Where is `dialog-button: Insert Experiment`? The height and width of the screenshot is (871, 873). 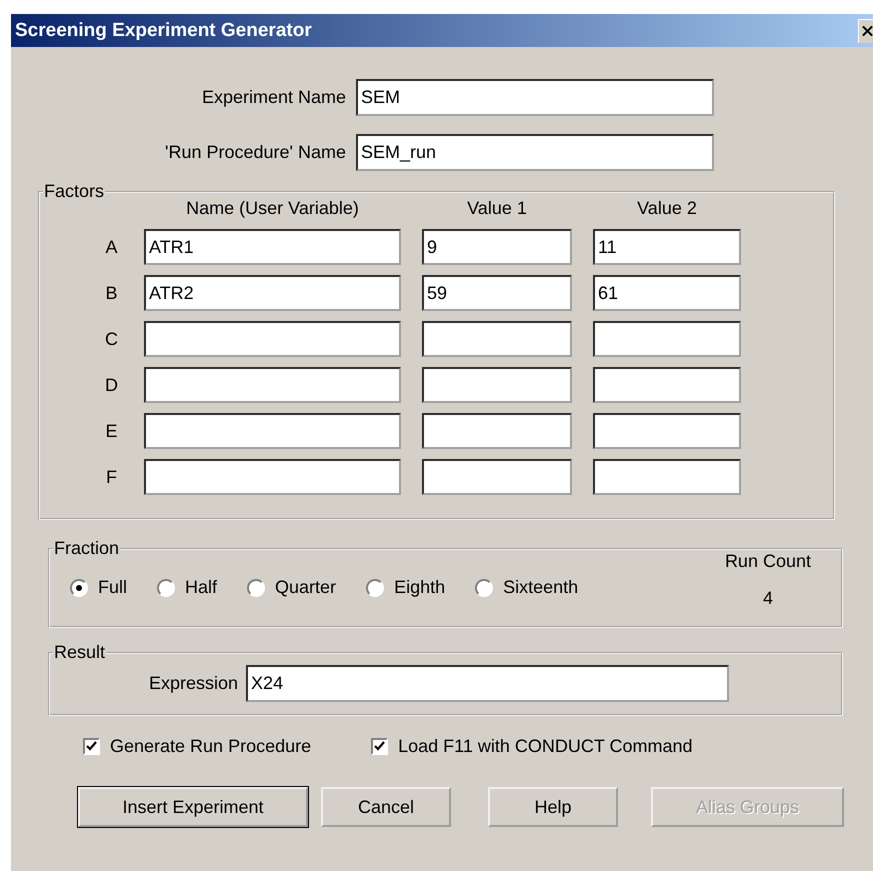 dialog-button: Insert Experiment is located at coordinates (193, 807).